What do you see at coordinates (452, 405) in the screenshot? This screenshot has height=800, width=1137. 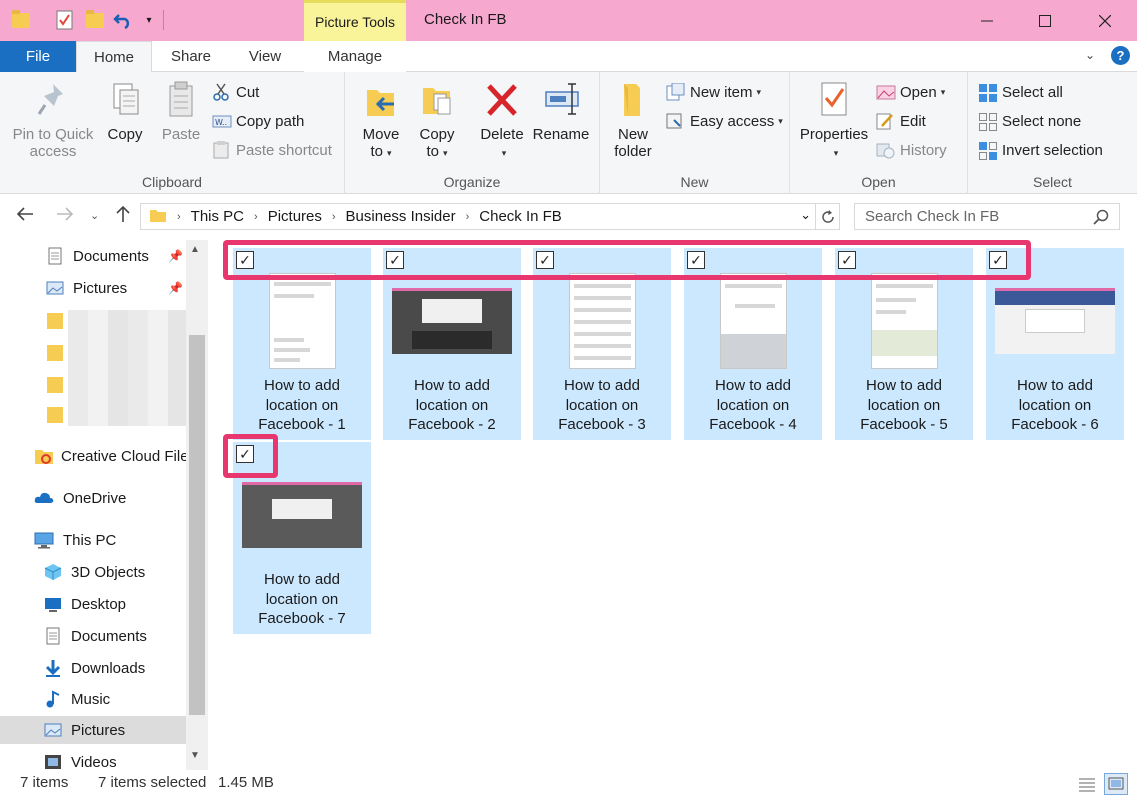 I see `file-name: How to add location on Facebook - 2` at bounding box center [452, 405].